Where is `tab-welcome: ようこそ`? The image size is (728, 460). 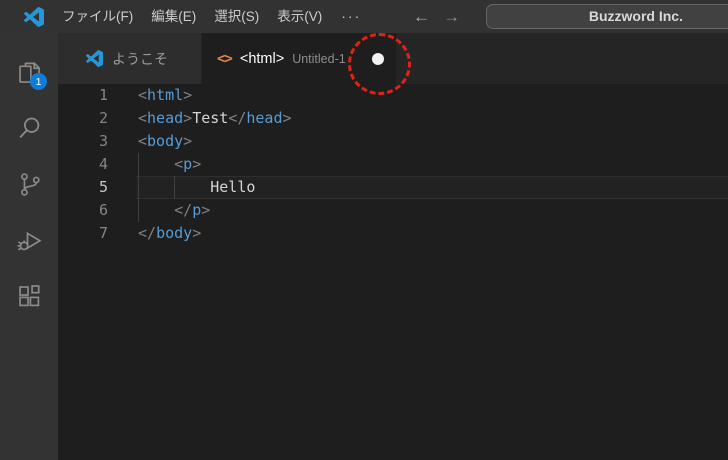
tab-welcome: ようこそ is located at coordinates (130, 58).